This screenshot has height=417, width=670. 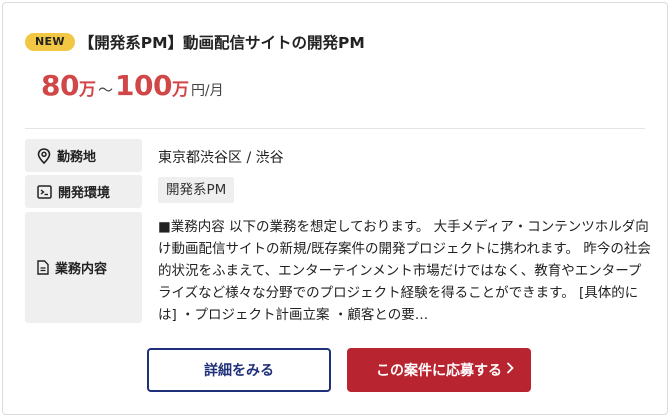 I want to click on apply-button: この案件に応募する, so click(x=439, y=370).